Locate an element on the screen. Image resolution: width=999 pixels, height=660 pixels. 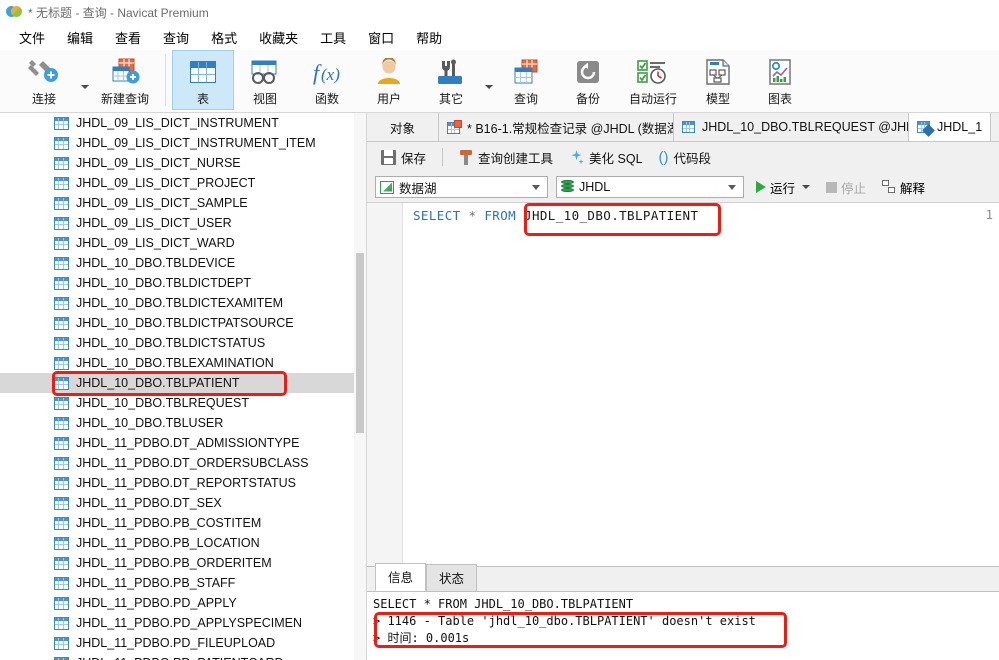
table-list-item: JHDL_09_LIS_DICT_PROJECT is located at coordinates (177, 183).